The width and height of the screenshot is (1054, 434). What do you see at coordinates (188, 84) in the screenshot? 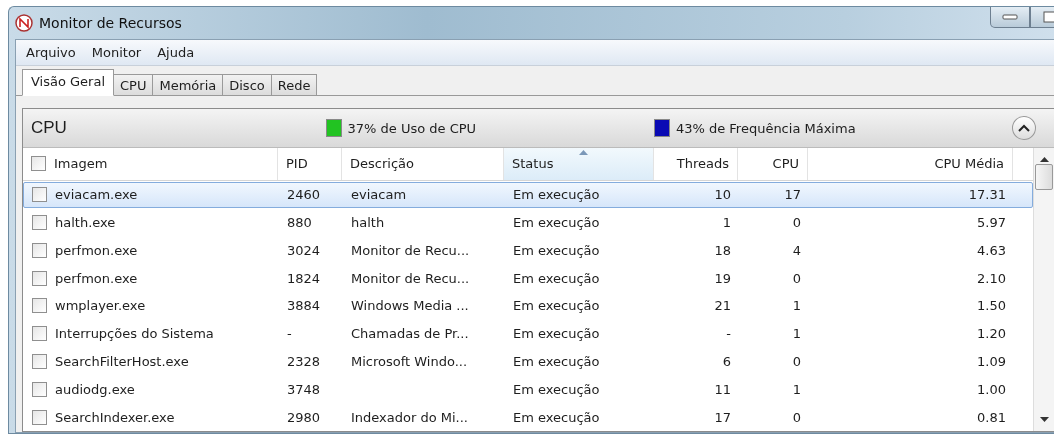
I see `tab: Memória` at bounding box center [188, 84].